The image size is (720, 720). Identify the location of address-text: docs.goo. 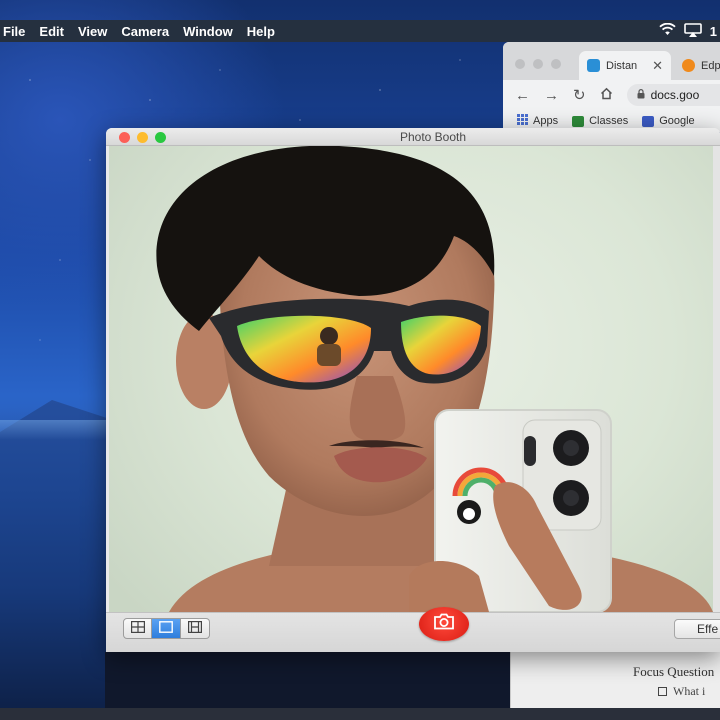
(675, 95).